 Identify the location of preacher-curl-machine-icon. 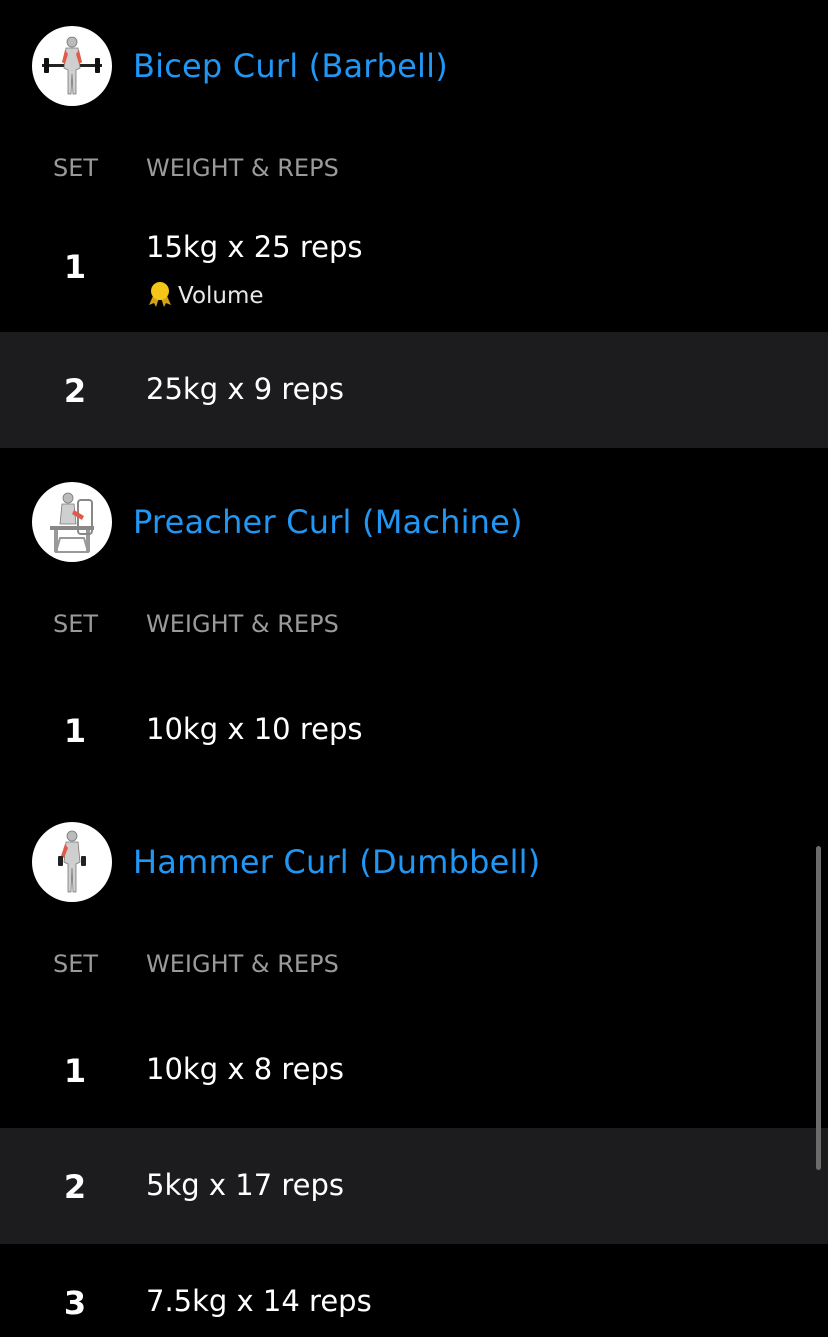
(72, 522).